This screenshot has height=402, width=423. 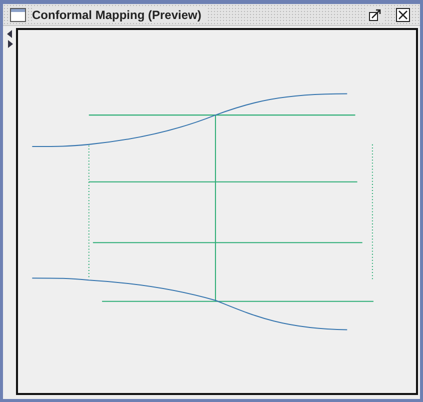 I want to click on window-icon, so click(x=18, y=15).